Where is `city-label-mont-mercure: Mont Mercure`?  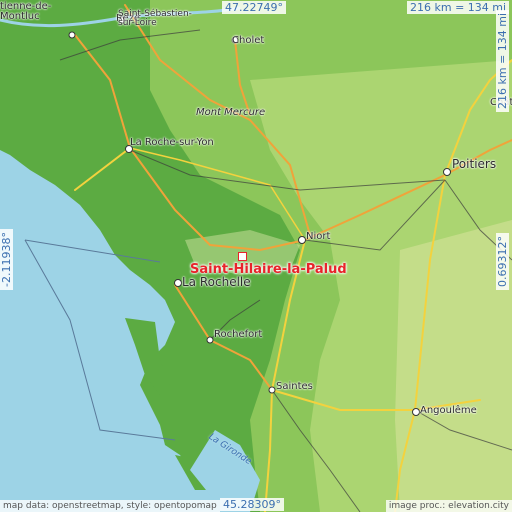 city-label-mont-mercure: Mont Mercure is located at coordinates (231, 112).